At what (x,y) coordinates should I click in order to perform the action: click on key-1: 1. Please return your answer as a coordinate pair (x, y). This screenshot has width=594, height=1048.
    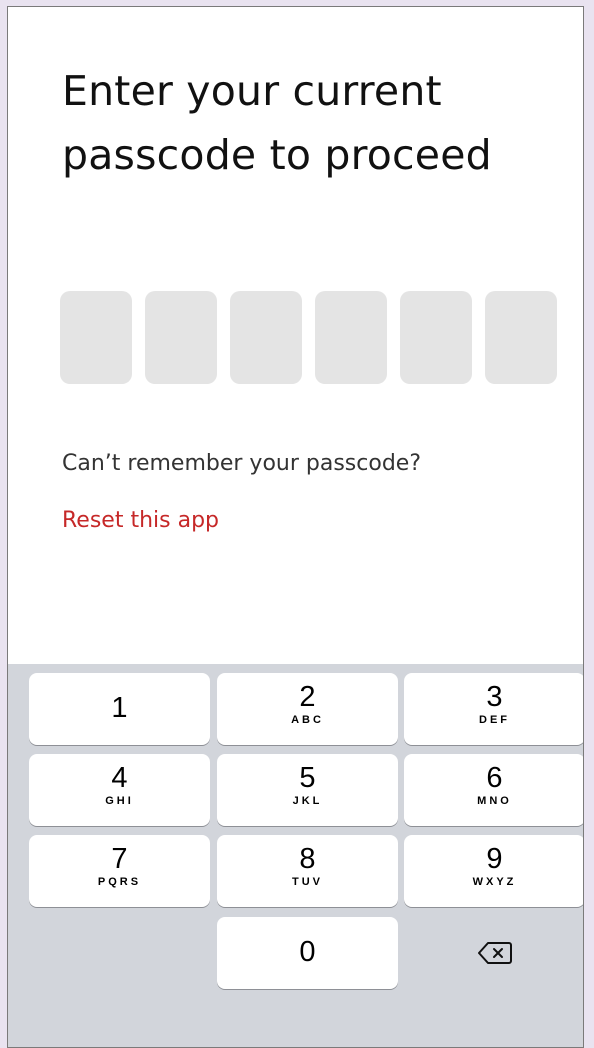
    Looking at the image, I should click on (119, 709).